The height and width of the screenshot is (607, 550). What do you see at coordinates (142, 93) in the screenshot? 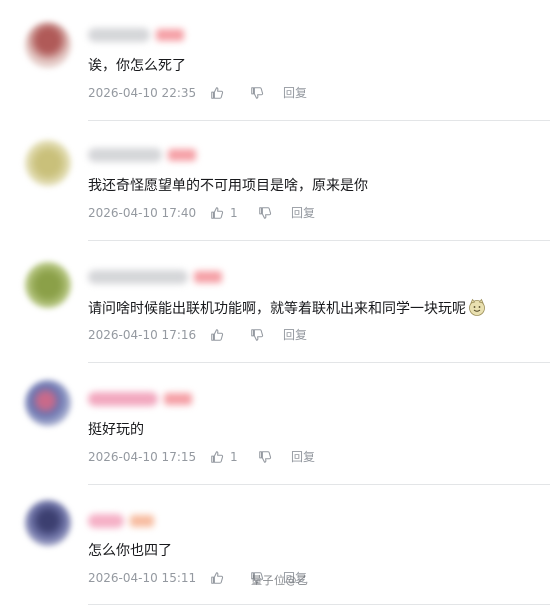
I see `comment-time: 2026-04-10 22:35` at bounding box center [142, 93].